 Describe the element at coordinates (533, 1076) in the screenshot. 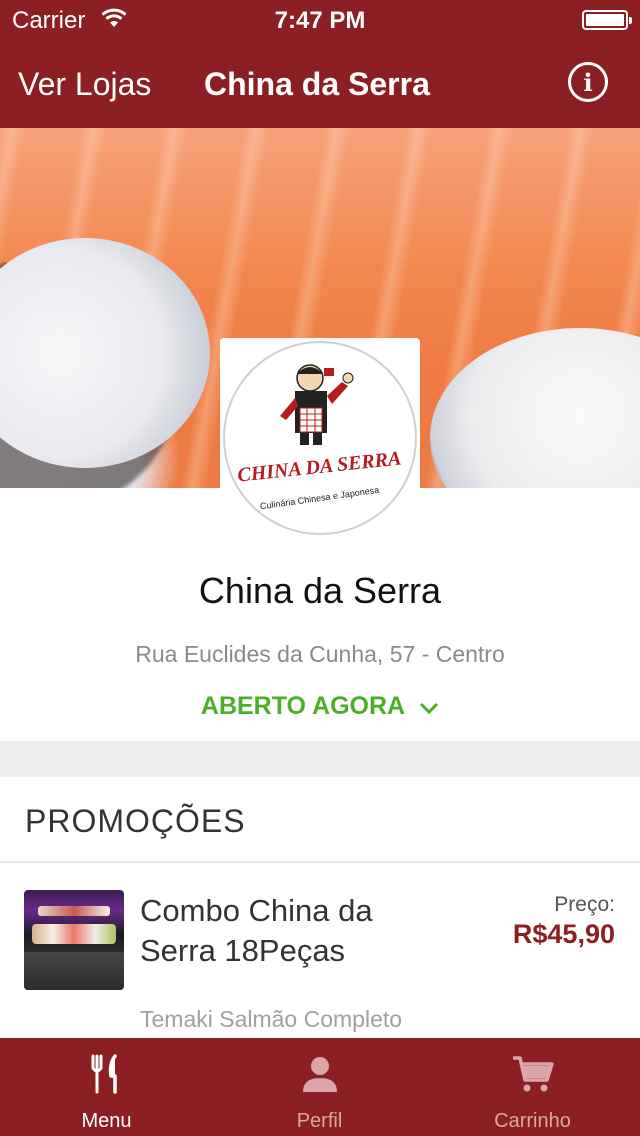

I see `cart-icon` at that location.